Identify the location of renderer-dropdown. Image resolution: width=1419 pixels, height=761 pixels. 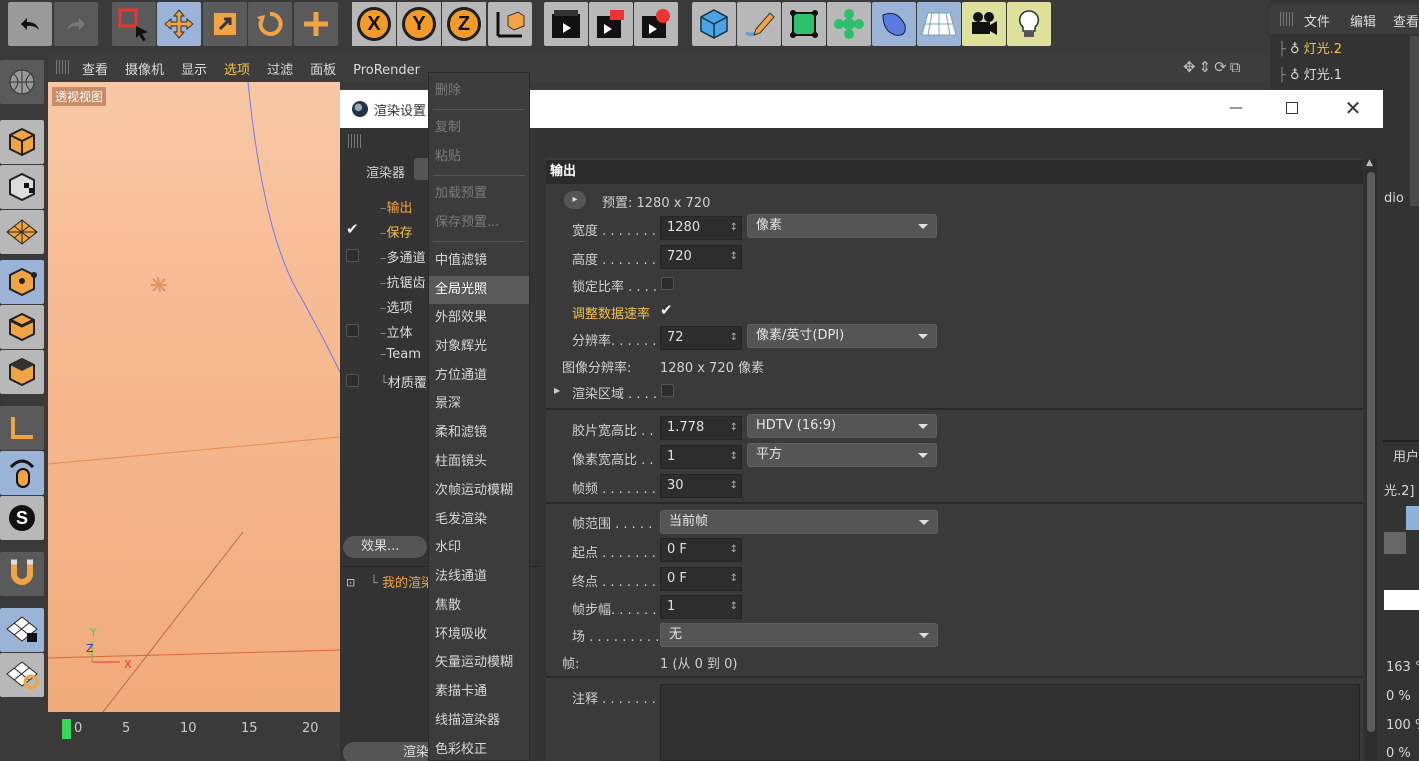
(421, 169).